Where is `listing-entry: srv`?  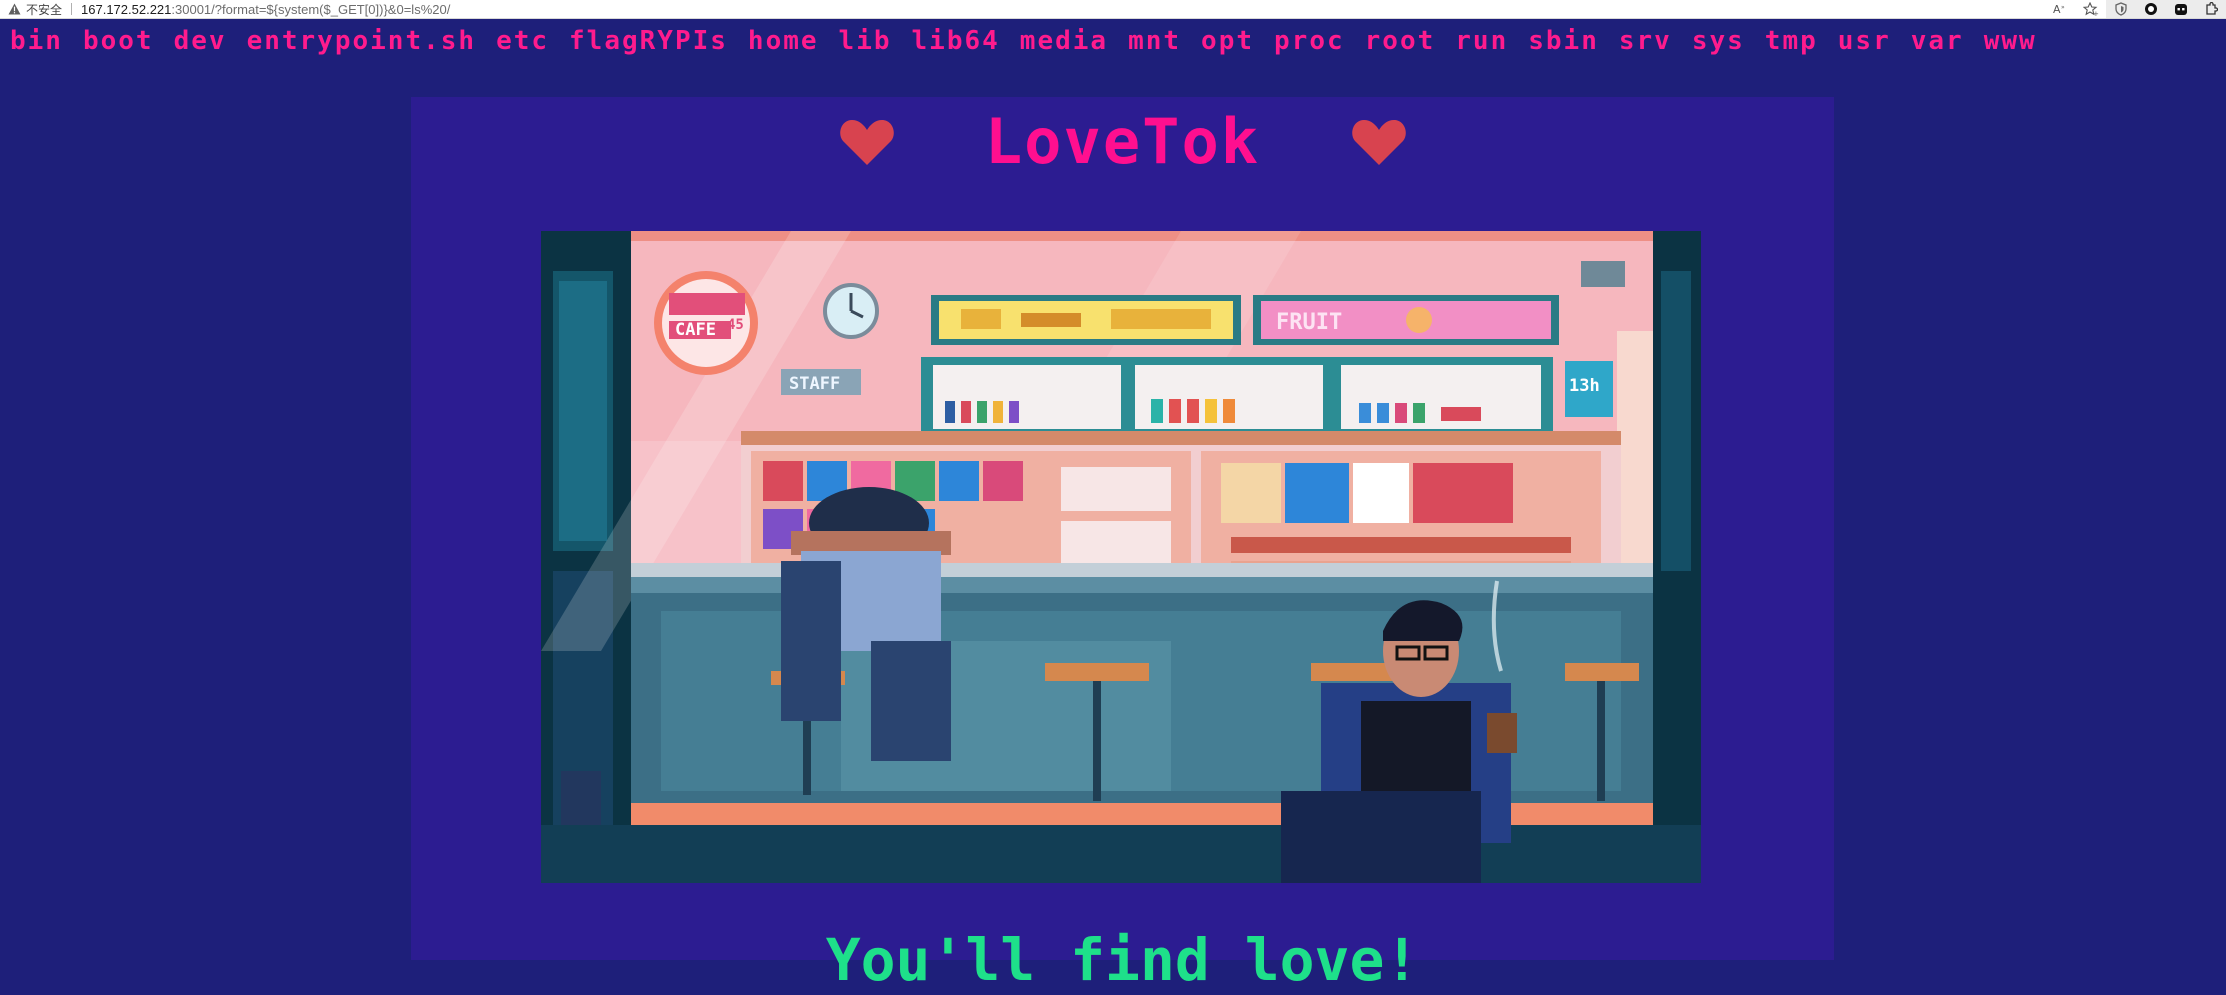
listing-entry: srv is located at coordinates (1645, 41).